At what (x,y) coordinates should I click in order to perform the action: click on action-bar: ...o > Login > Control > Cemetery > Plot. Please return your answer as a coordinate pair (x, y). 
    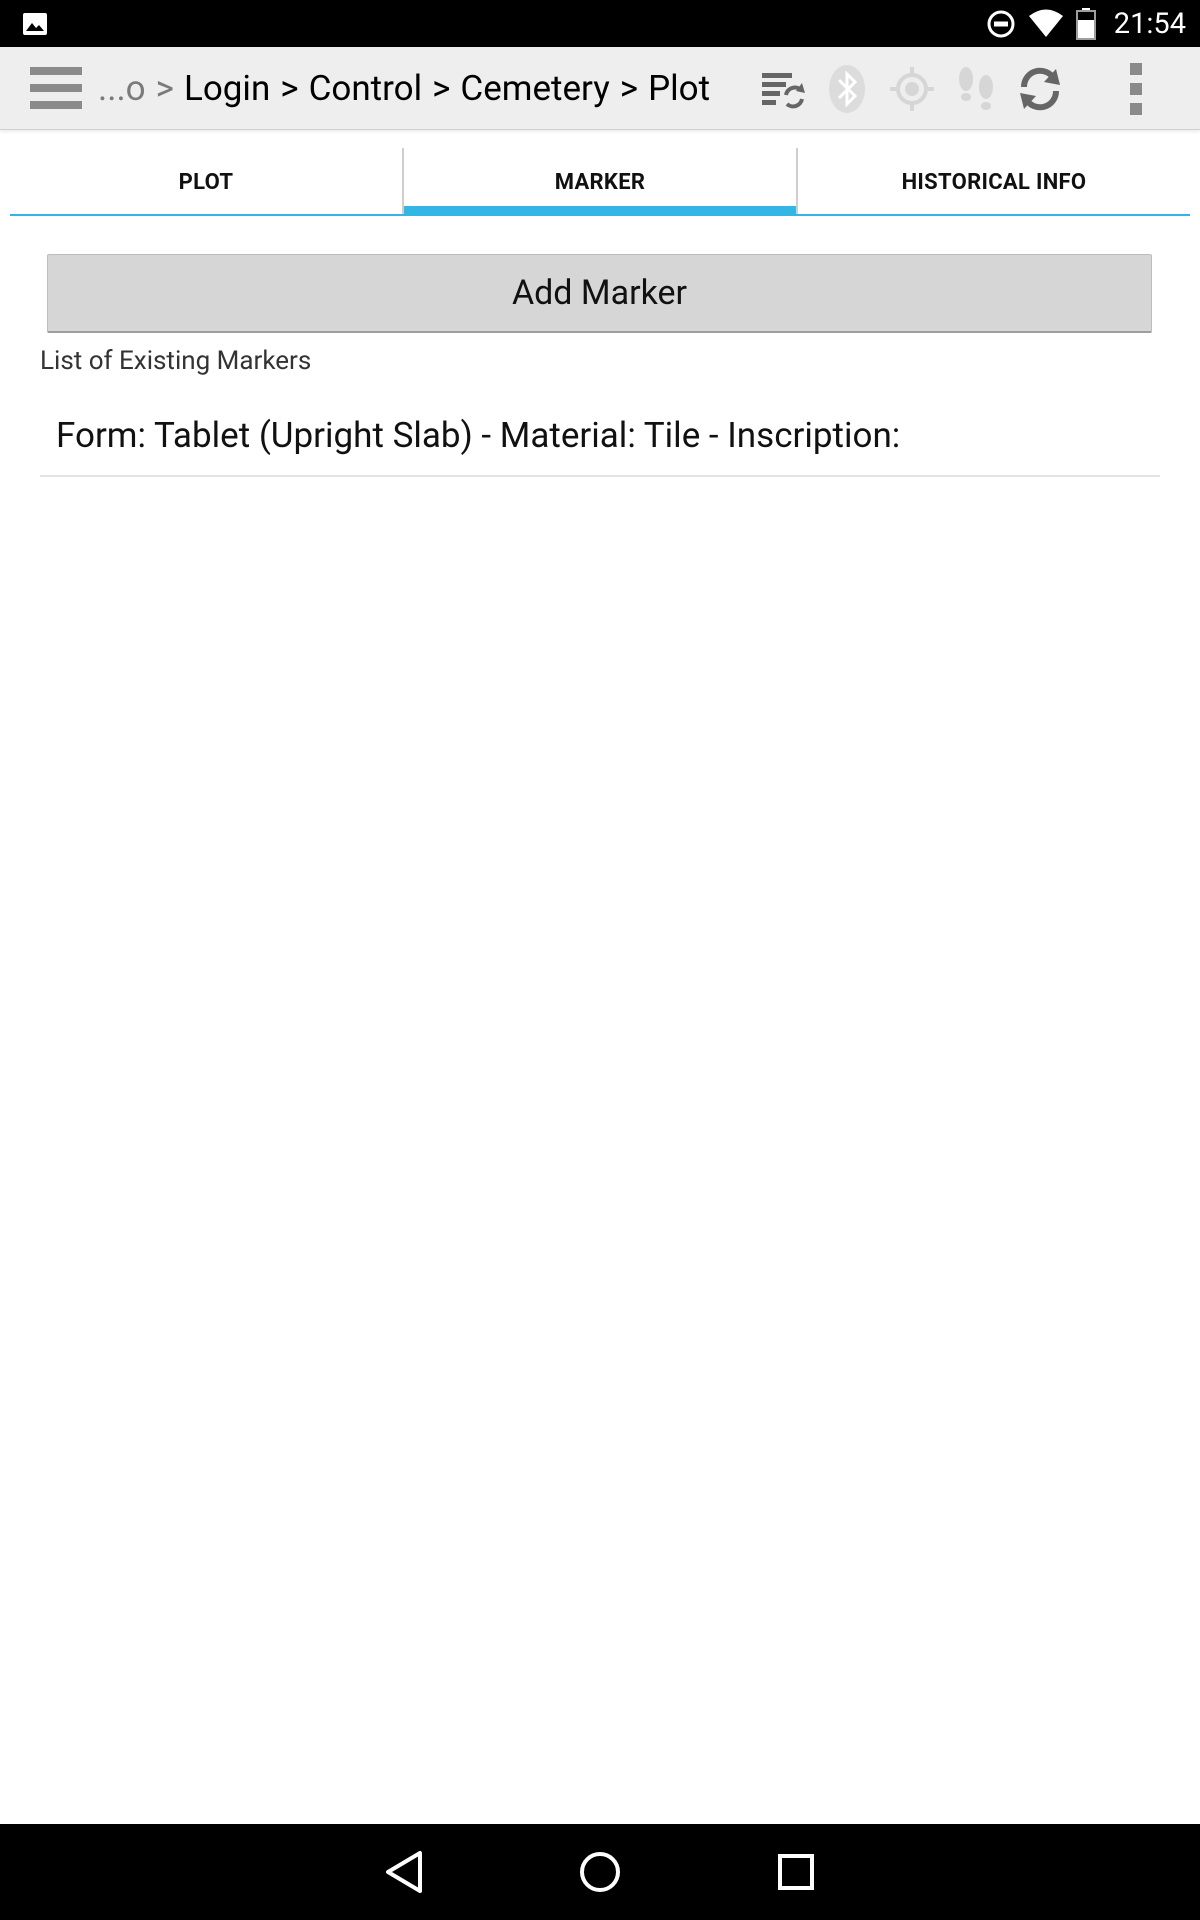
    Looking at the image, I should click on (600, 88).